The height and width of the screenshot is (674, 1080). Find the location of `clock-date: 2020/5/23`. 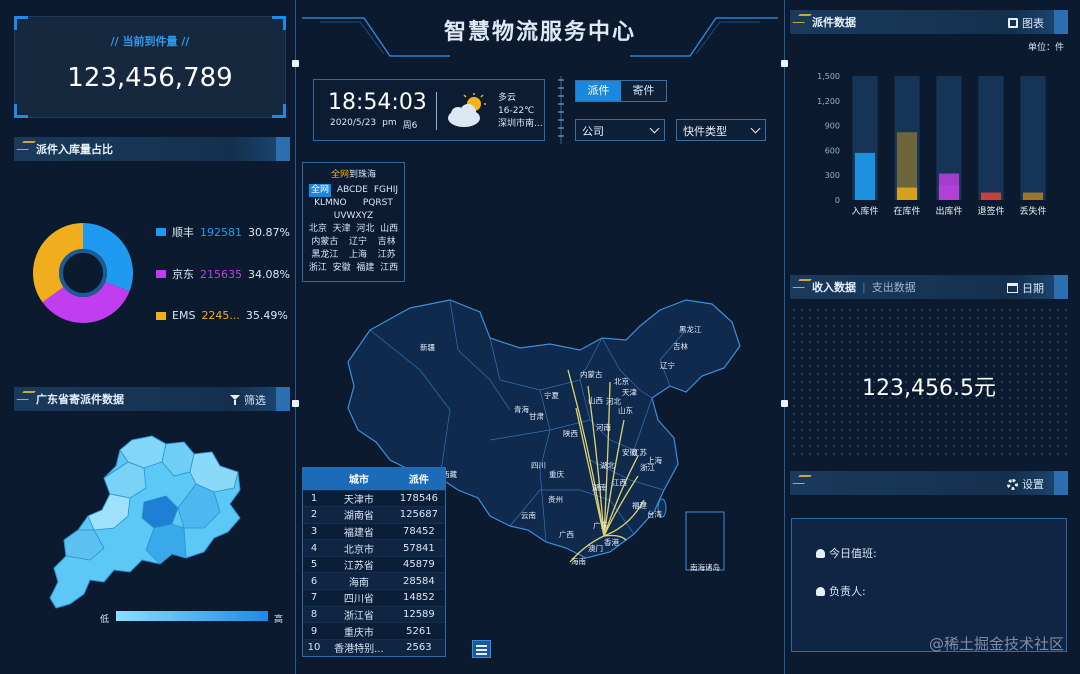

clock-date: 2020/5/23 is located at coordinates (353, 123).